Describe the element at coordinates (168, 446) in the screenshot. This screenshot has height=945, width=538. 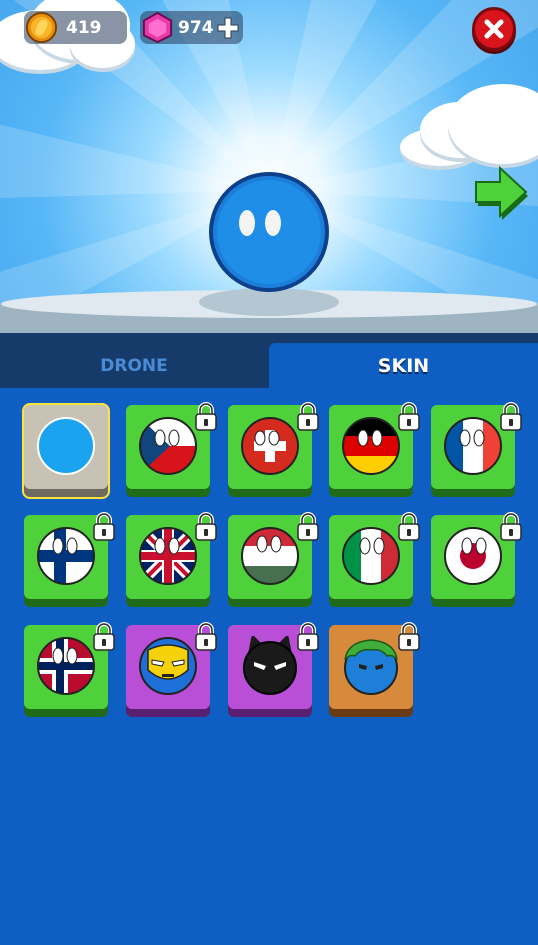
I see `czech-ball` at that location.